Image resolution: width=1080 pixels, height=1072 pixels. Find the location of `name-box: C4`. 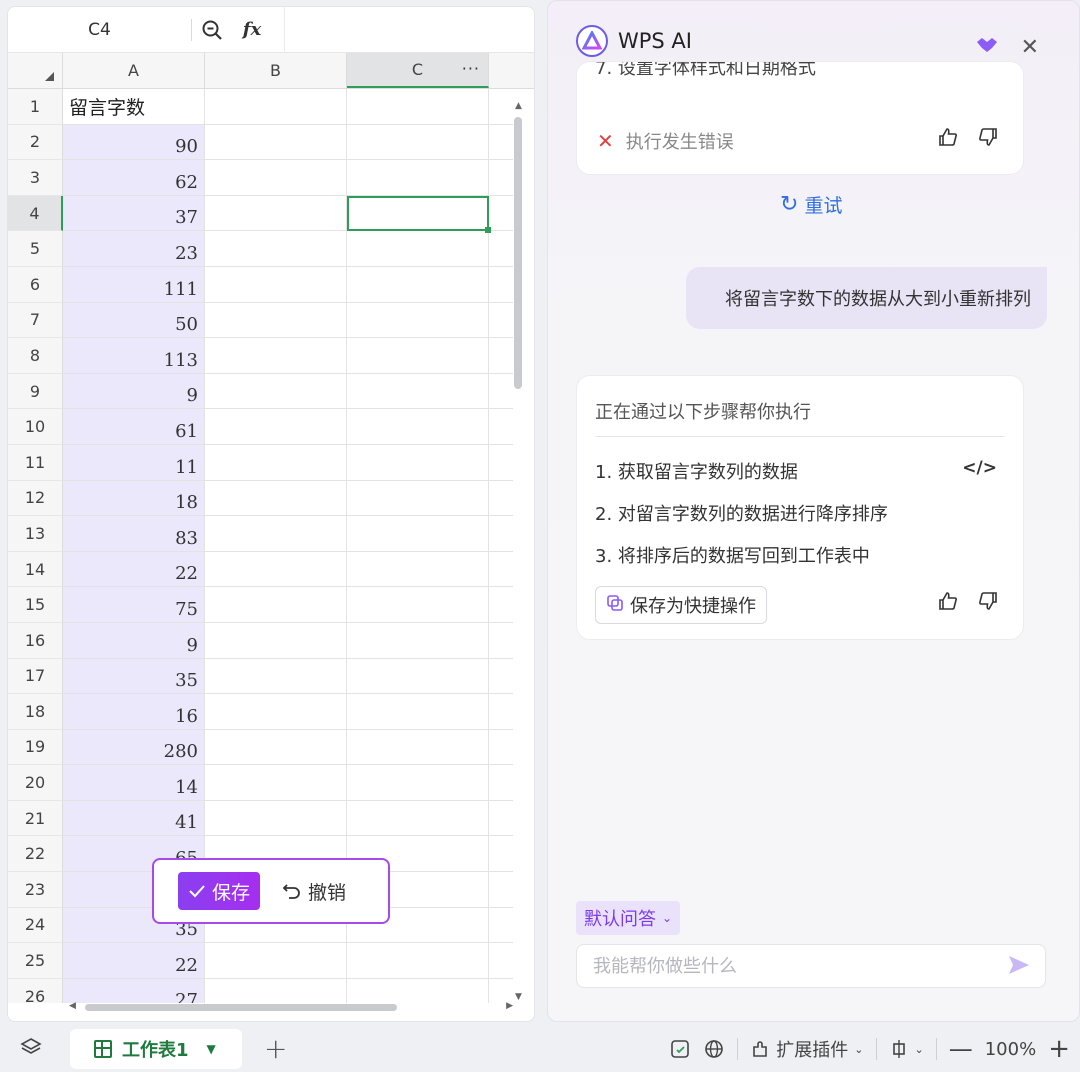

name-box: C4 is located at coordinates (99, 30).